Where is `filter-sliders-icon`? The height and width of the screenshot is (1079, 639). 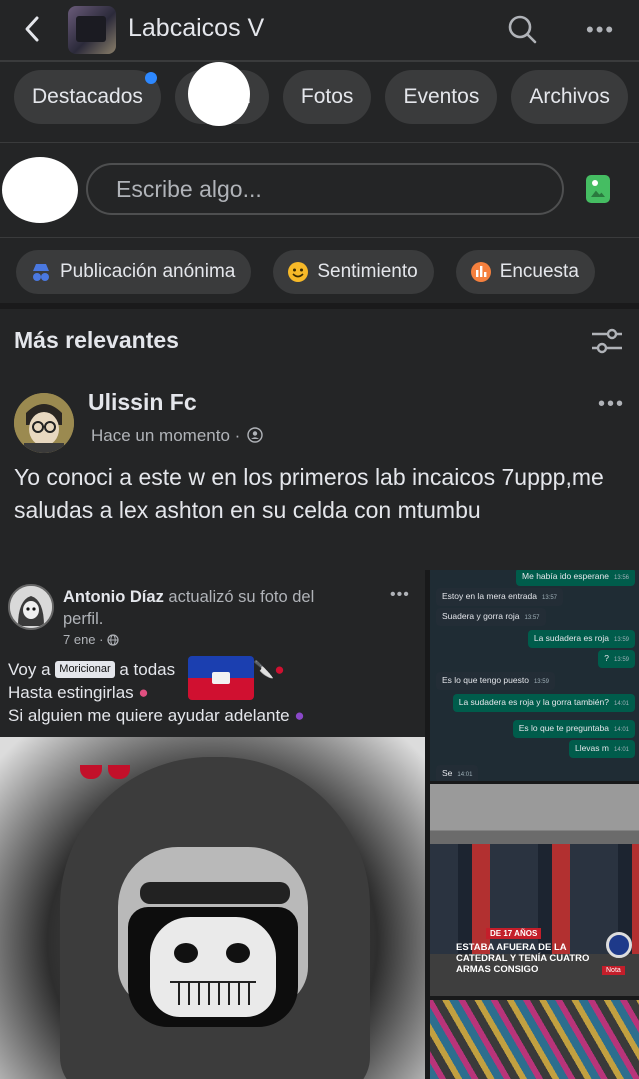
filter-sliders-icon is located at coordinates (607, 341).